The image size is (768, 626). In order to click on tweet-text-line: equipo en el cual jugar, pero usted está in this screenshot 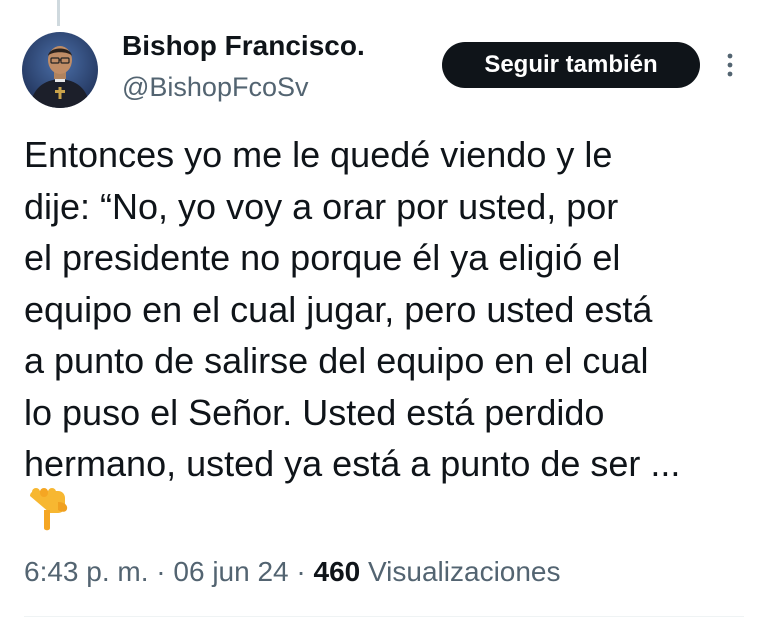, I will do `click(338, 309)`.